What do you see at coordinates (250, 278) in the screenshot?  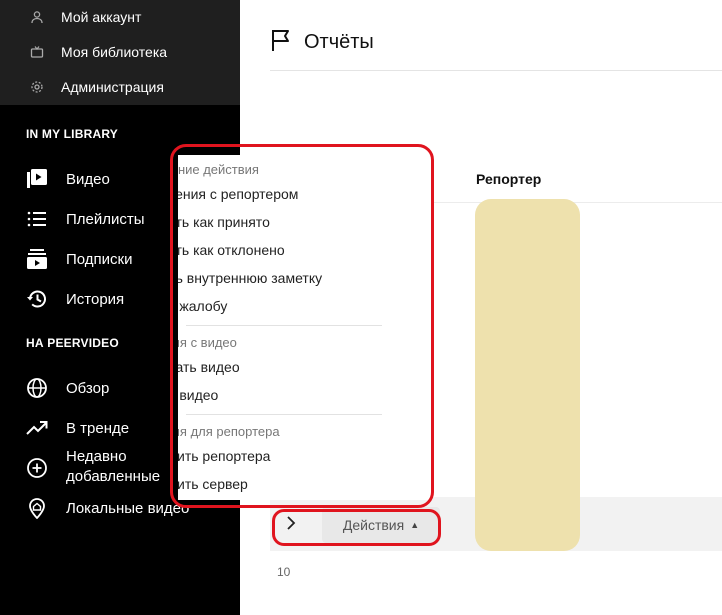 I see `menu-item-add-note: Добавить внутреннюю заметку` at bounding box center [250, 278].